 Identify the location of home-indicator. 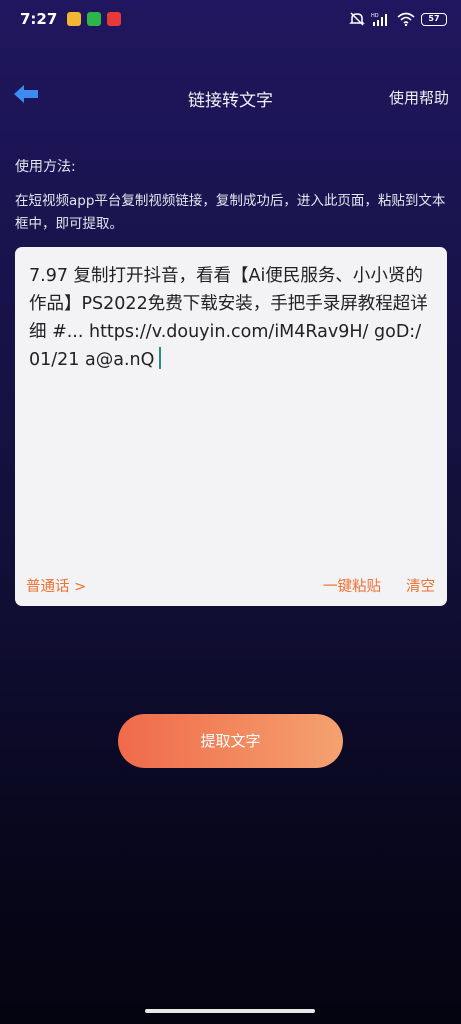
(230, 1011).